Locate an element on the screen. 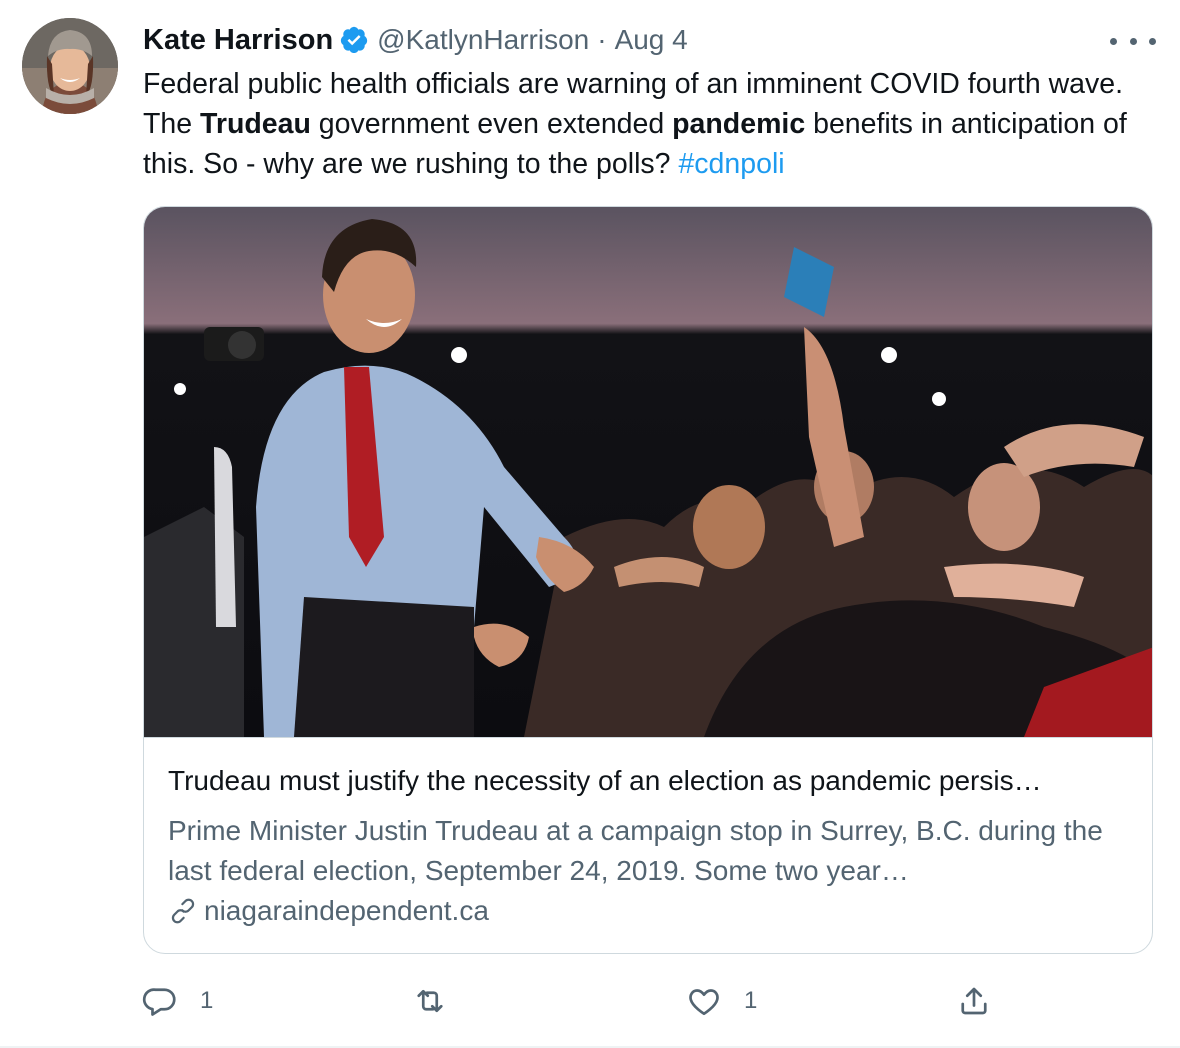 This screenshot has height=1048, width=1180. reply-icon is located at coordinates (159, 1002).